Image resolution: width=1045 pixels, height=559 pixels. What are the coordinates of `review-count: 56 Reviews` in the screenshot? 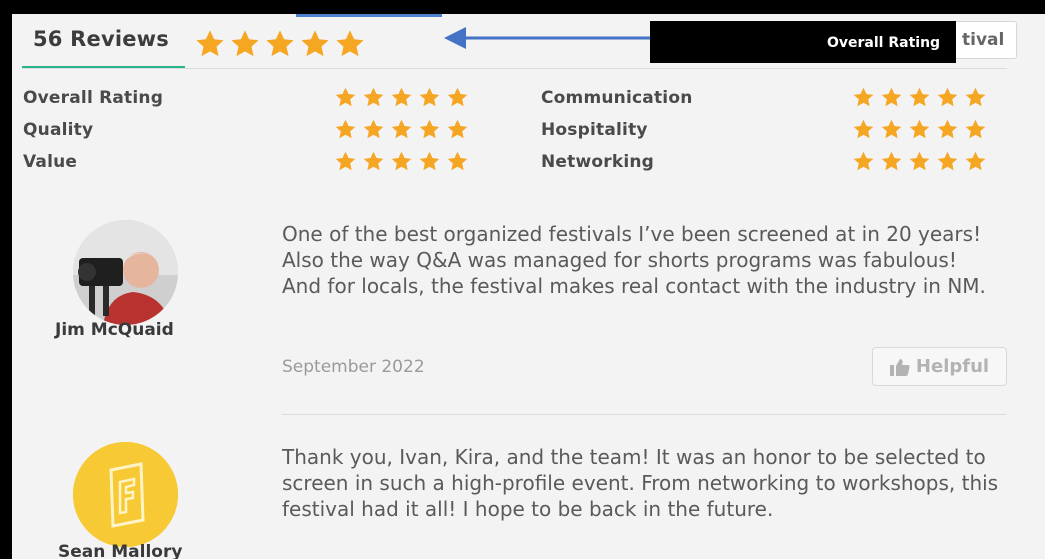 It's located at (101, 39).